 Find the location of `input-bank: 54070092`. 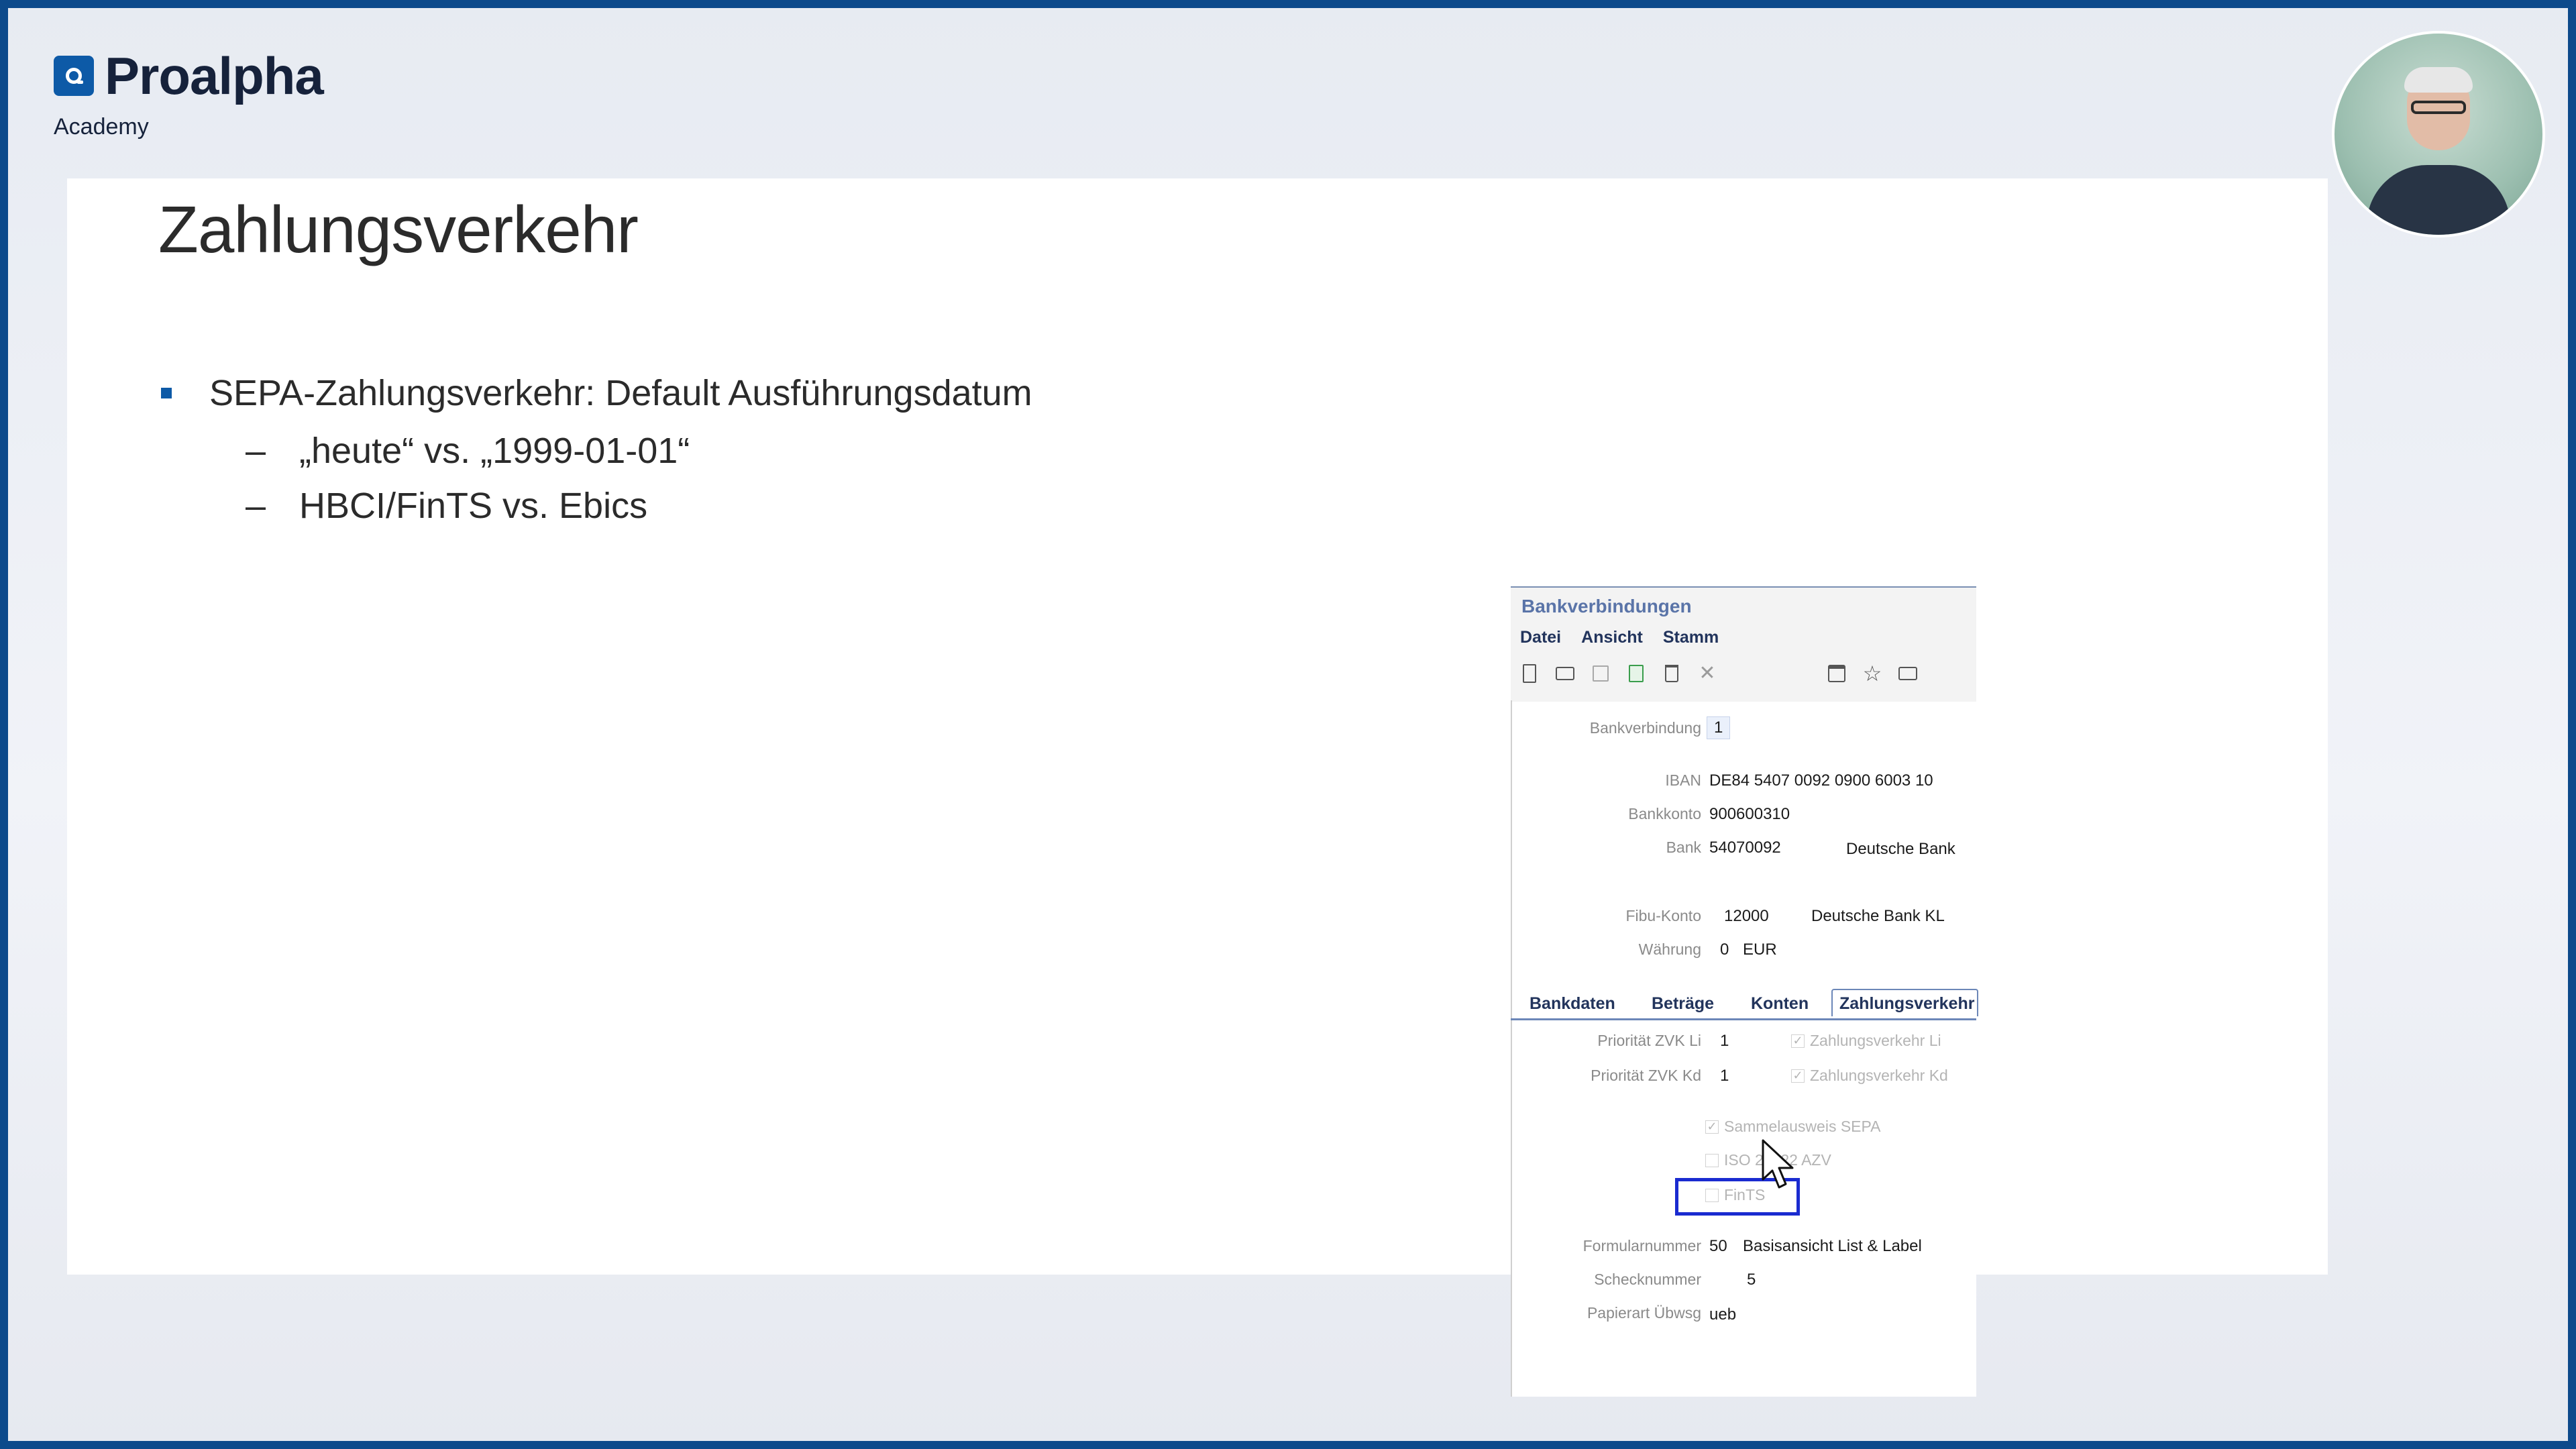

input-bank: 54070092 is located at coordinates (1745, 848).